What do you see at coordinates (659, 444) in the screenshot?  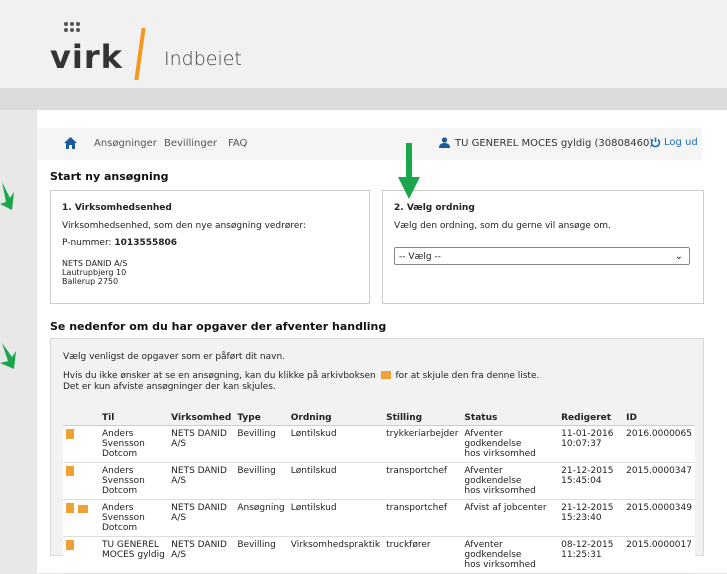 I see `cell-id: 2016.0000065` at bounding box center [659, 444].